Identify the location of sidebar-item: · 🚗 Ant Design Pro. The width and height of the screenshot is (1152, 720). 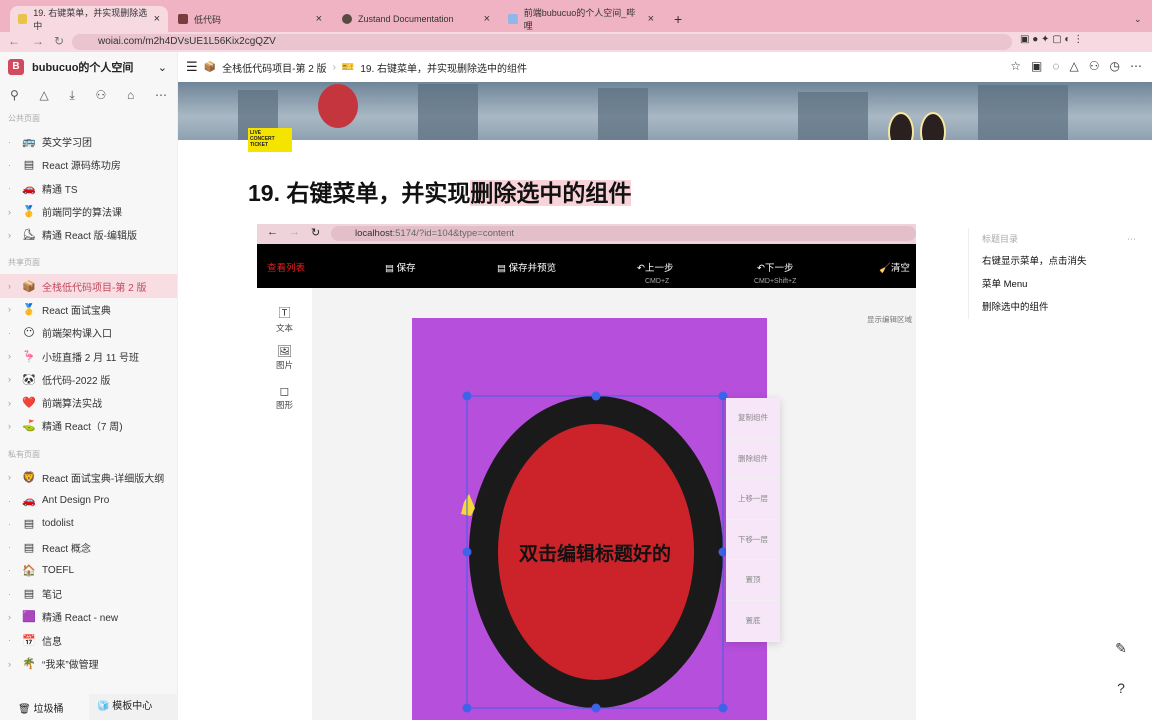
(88, 500).